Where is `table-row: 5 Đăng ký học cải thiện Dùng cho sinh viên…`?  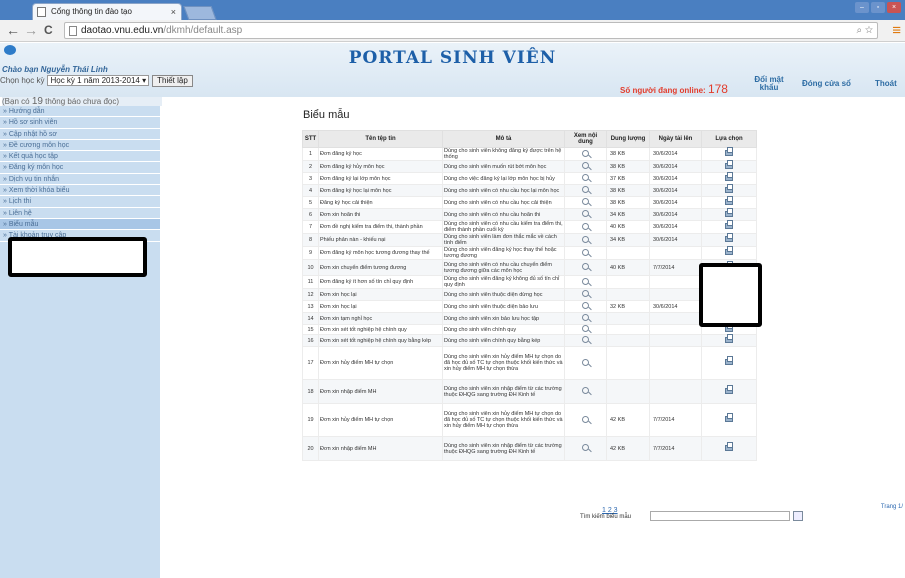
table-row: 5 Đăng ký học cải thiện Dùng cho sinh viên… is located at coordinates (529, 202).